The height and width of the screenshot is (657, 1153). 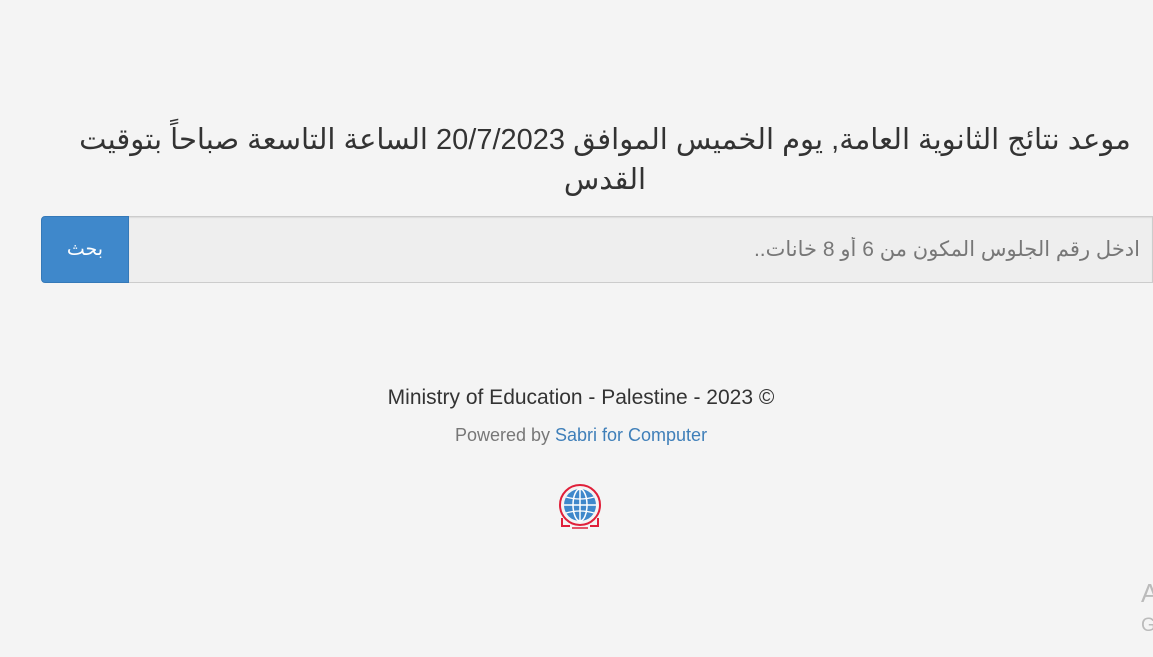 What do you see at coordinates (631, 435) in the screenshot?
I see `sabri-for-computer-link: Sabri for Computer` at bounding box center [631, 435].